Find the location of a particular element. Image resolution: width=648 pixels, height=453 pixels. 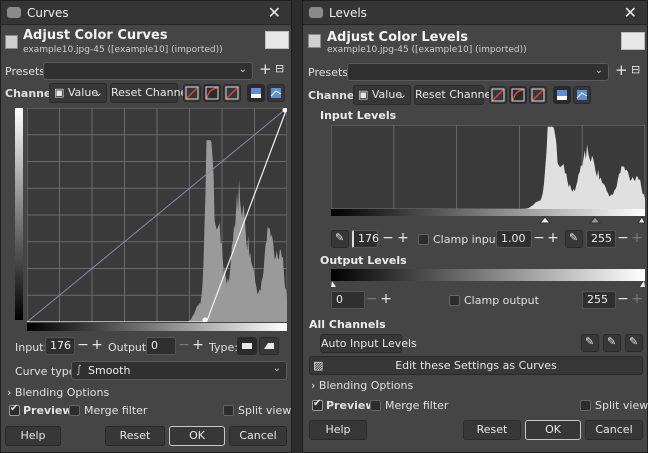

curve-type-combo: ∫ Smooth ⌄ is located at coordinates (179, 370).